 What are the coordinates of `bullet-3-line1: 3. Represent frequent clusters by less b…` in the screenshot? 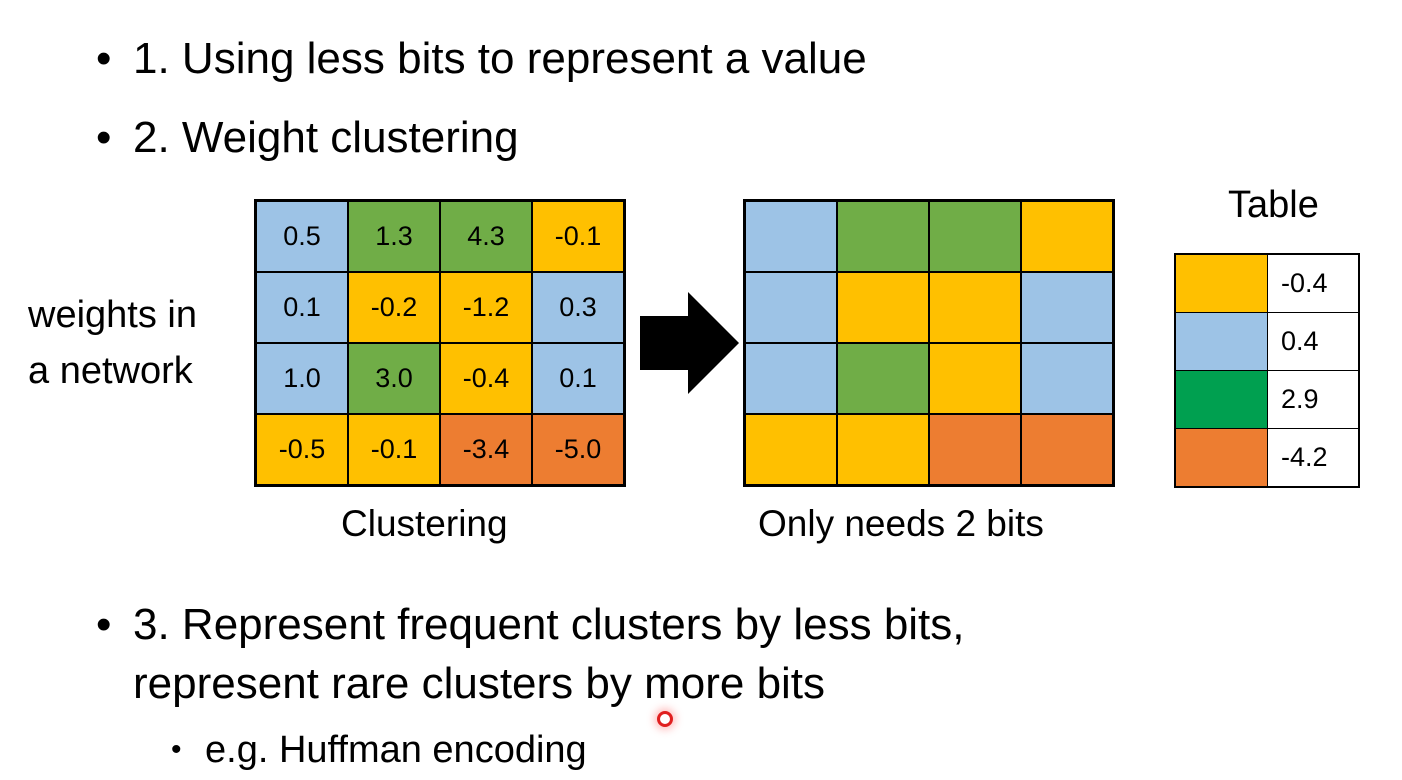 It's located at (549, 624).